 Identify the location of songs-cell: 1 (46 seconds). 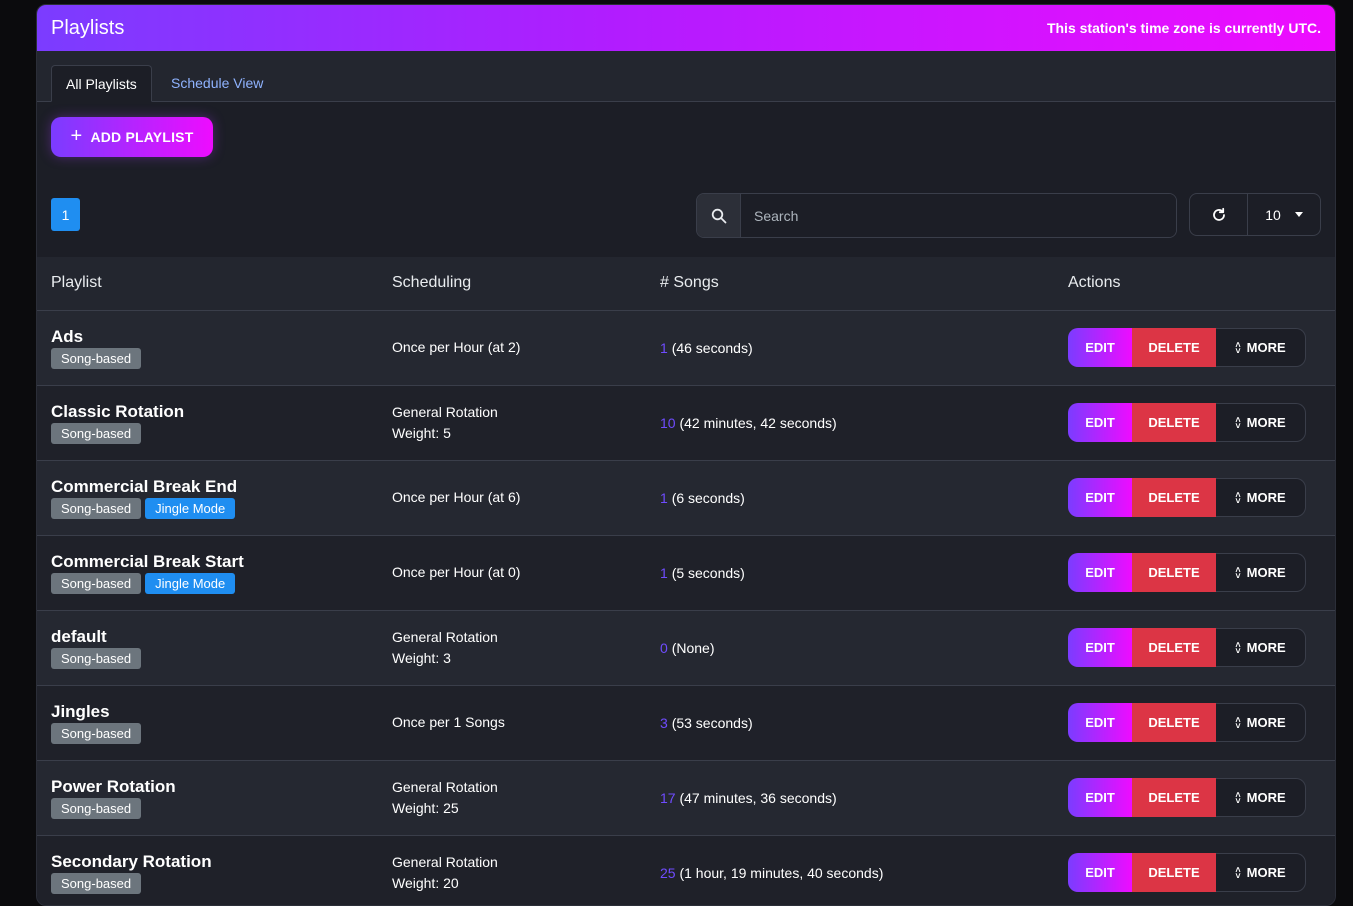
(864, 347).